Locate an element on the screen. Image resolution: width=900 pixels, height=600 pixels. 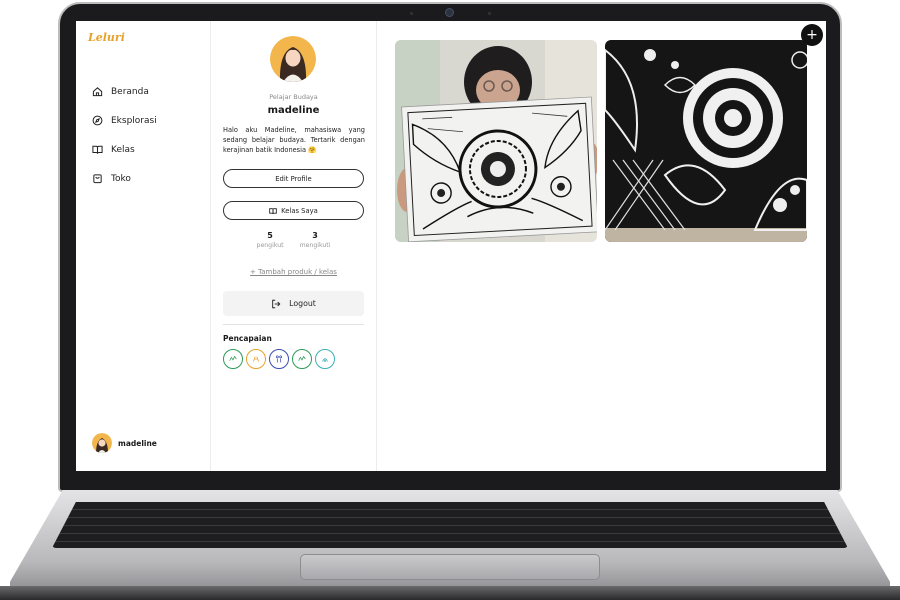
sidebar-item-label: Kelas is located at coordinates (123, 149).